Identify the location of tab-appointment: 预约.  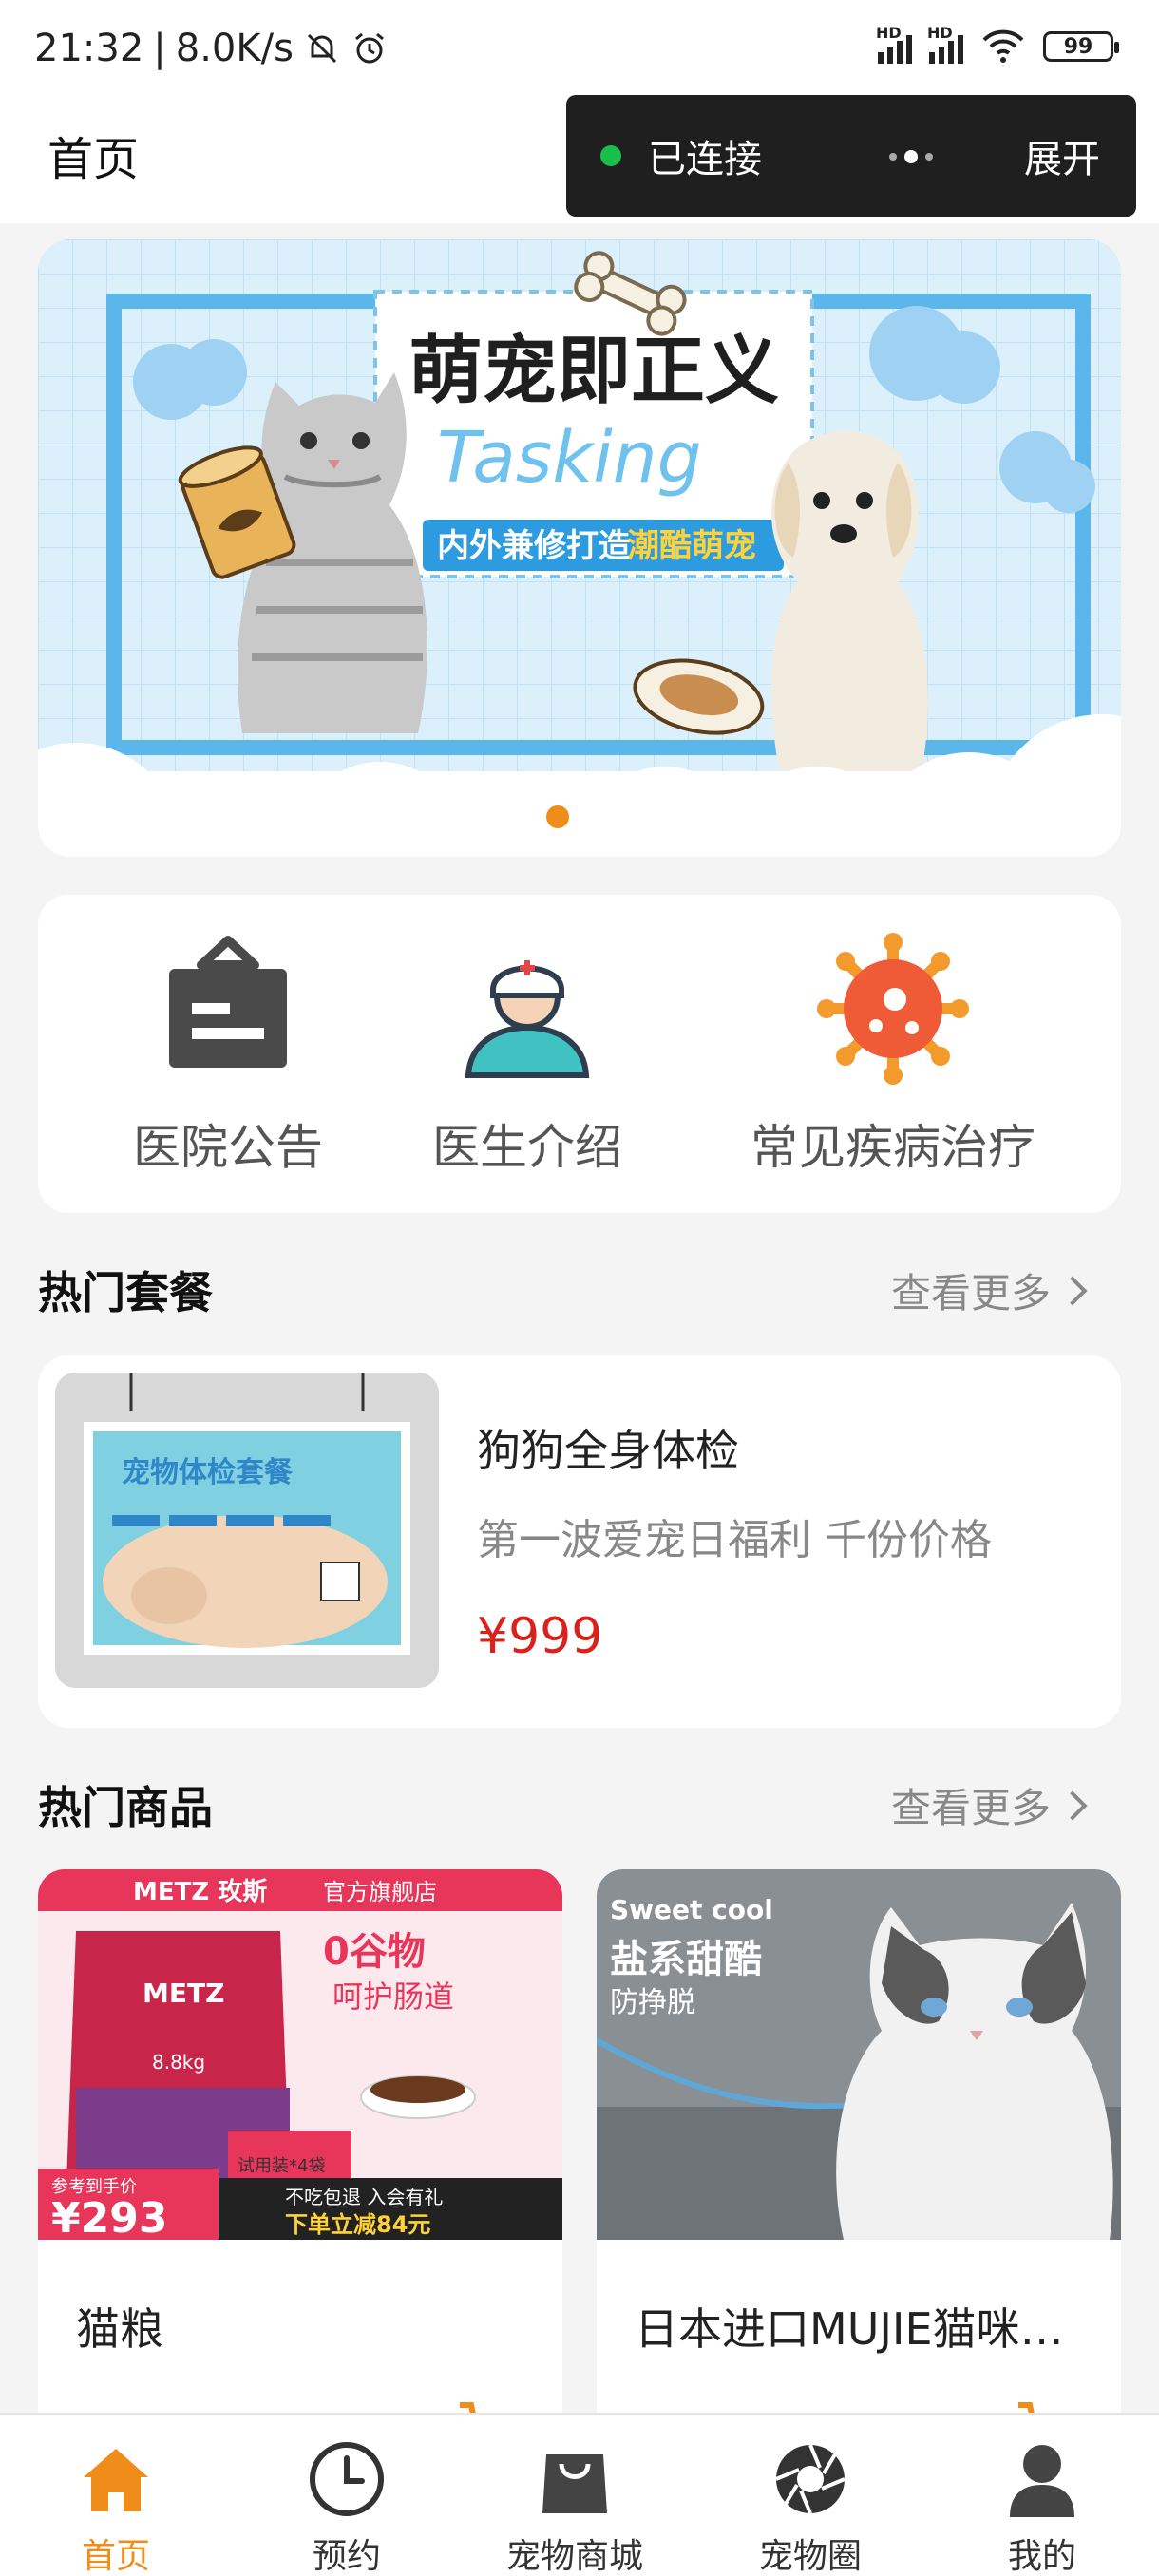
(347, 2507).